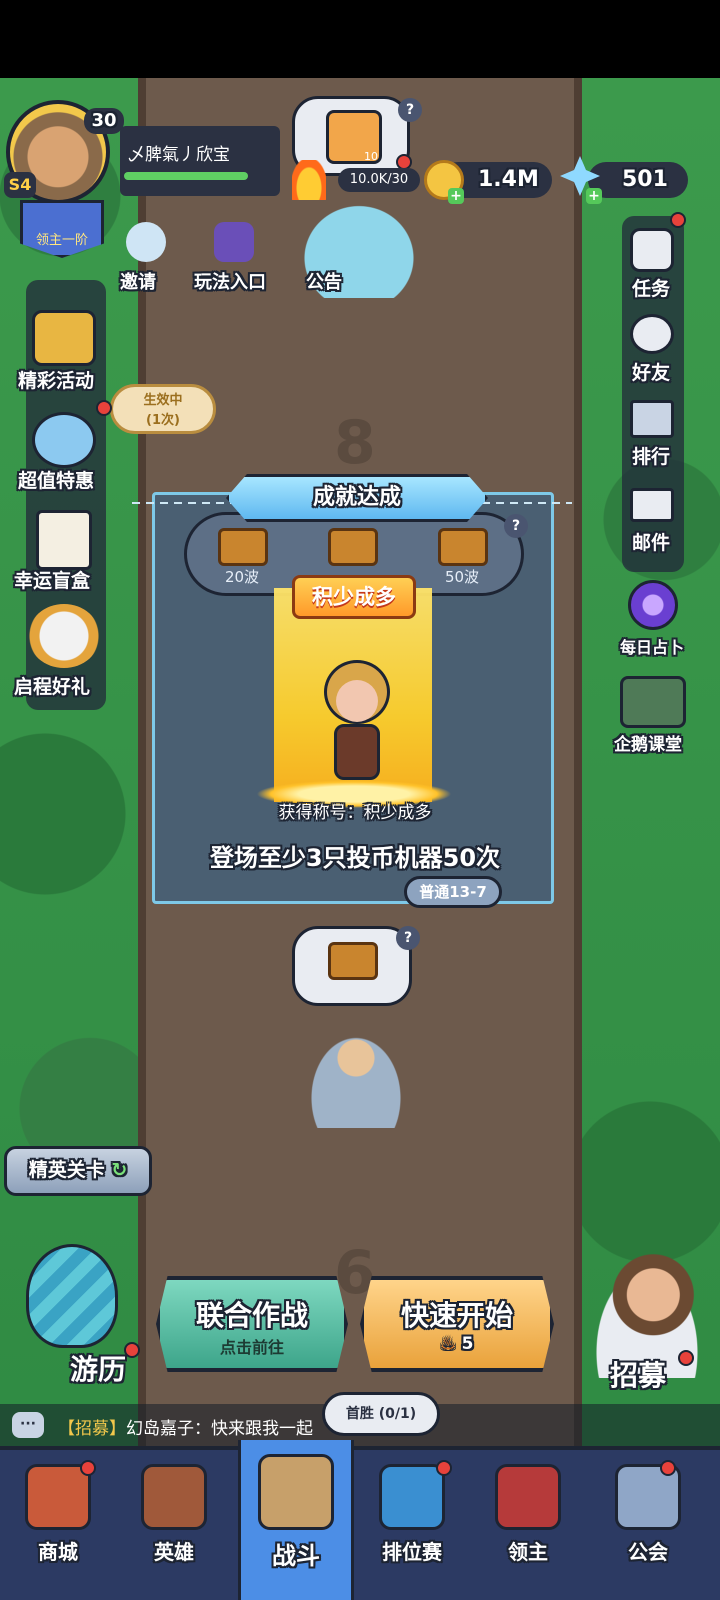 The image size is (720, 1600). Describe the element at coordinates (251, 1347) in the screenshot. I see `coop-subtitle: 点击前往` at that location.